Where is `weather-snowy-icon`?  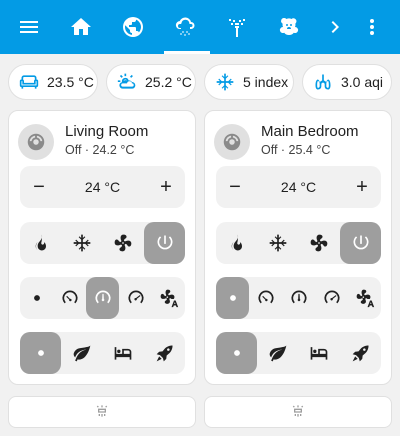
weather-snowy-icon is located at coordinates (185, 26).